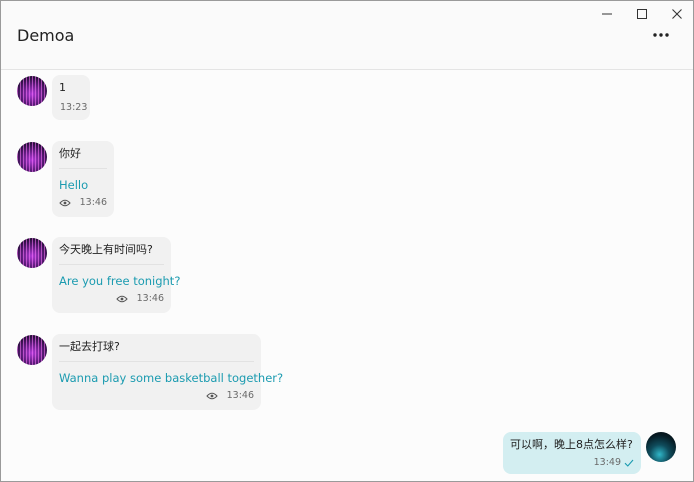 This screenshot has width=694, height=482. I want to click on close-button, so click(677, 14).